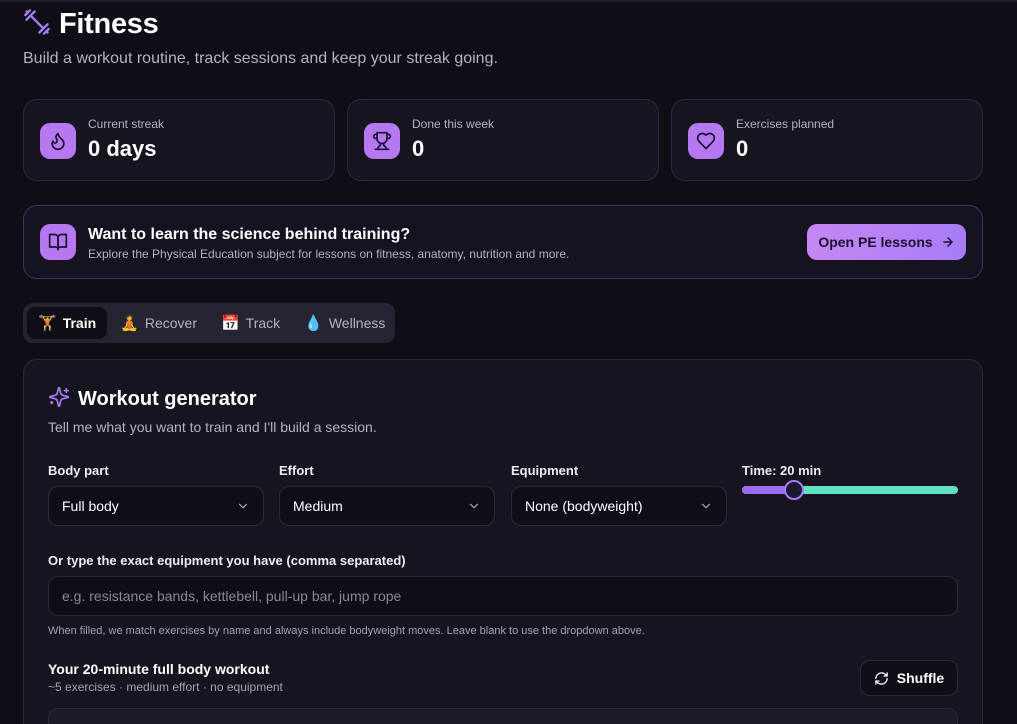 The width and height of the screenshot is (1017, 724). I want to click on stat-label: Exercises planned, so click(785, 124).